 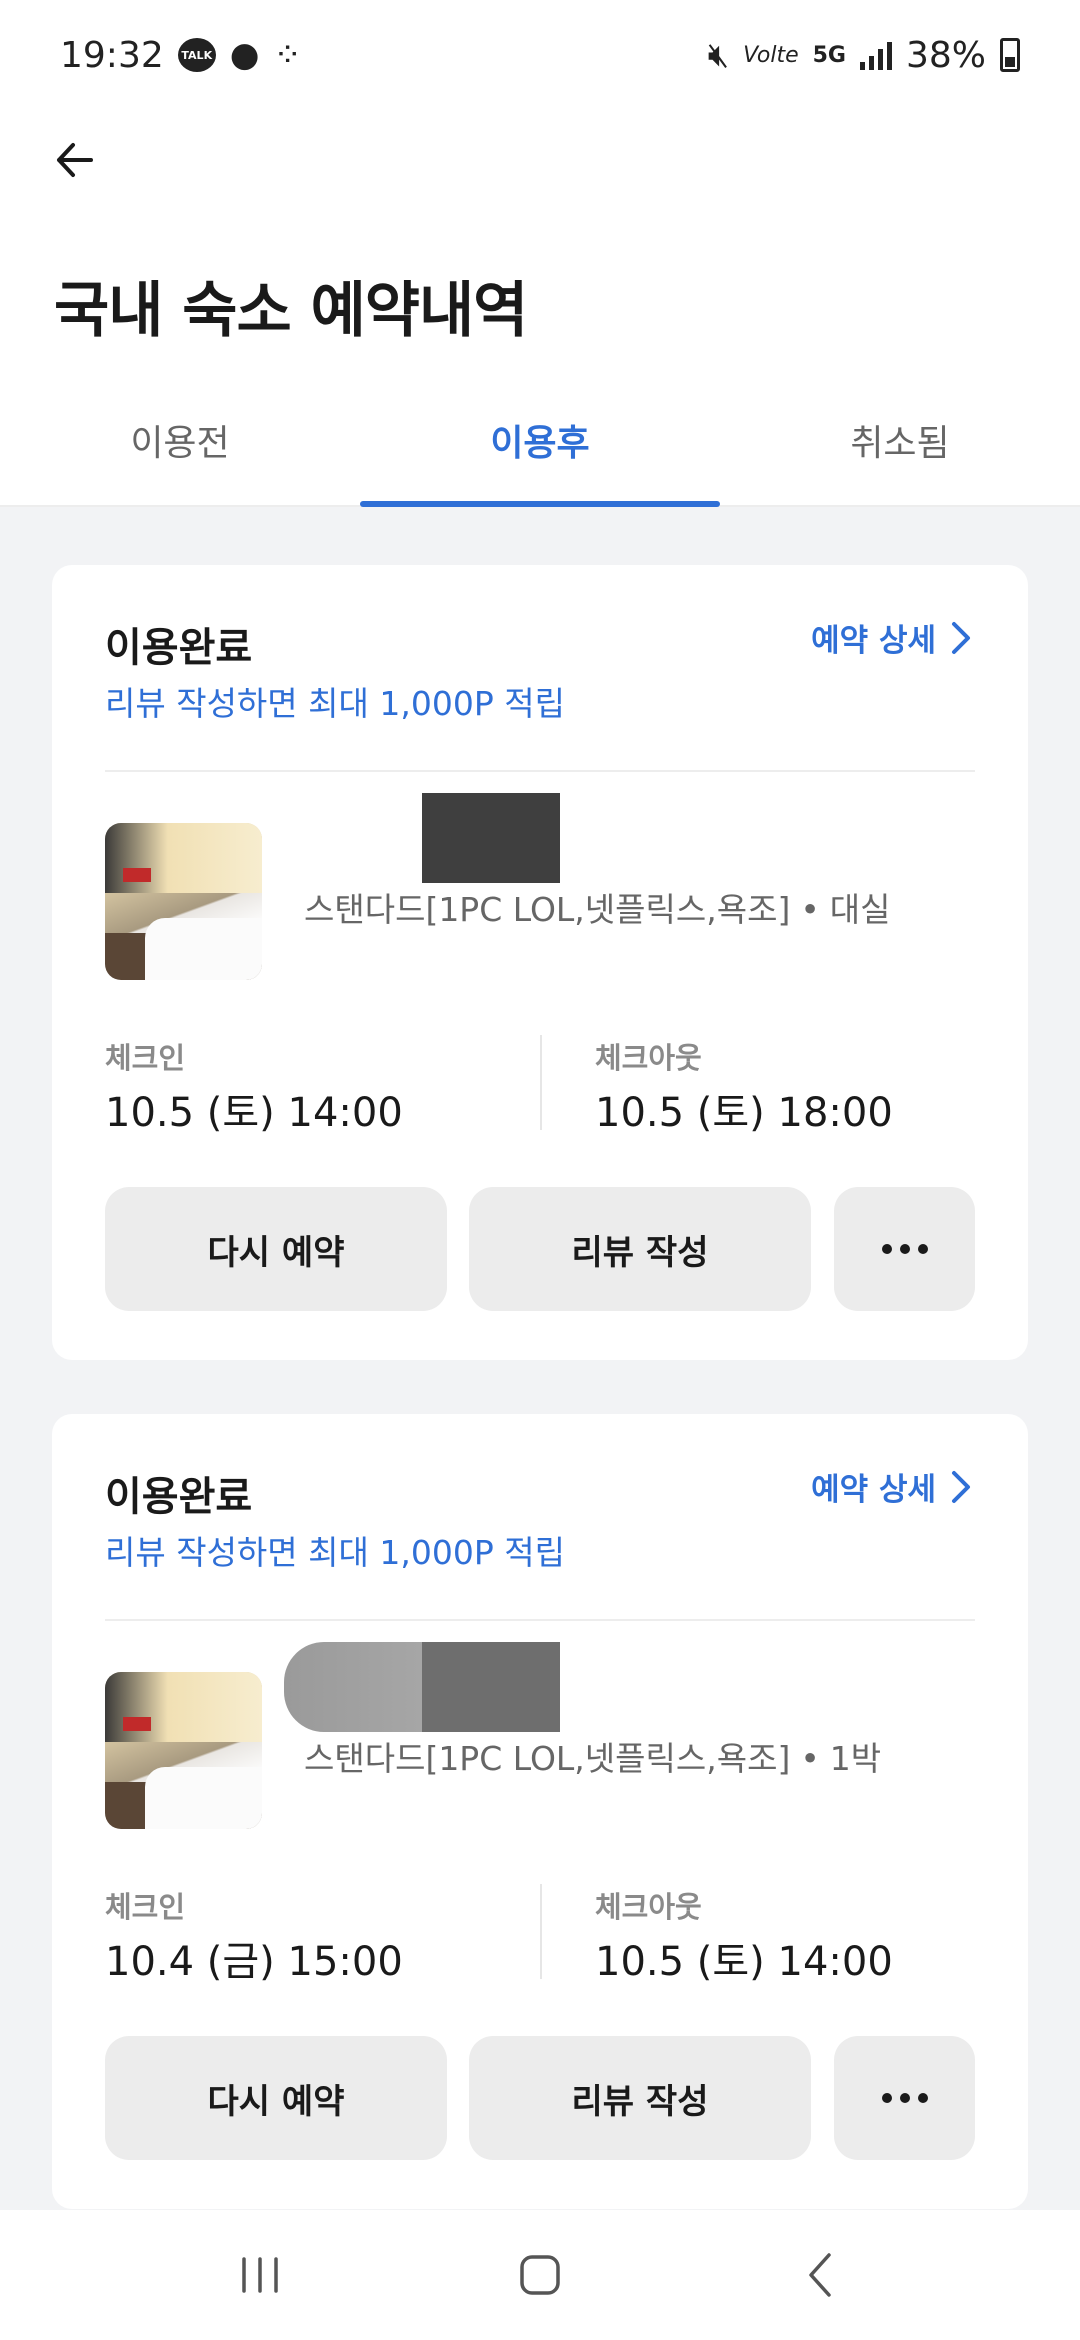 I want to click on system-back-button, so click(x=820, y=2275).